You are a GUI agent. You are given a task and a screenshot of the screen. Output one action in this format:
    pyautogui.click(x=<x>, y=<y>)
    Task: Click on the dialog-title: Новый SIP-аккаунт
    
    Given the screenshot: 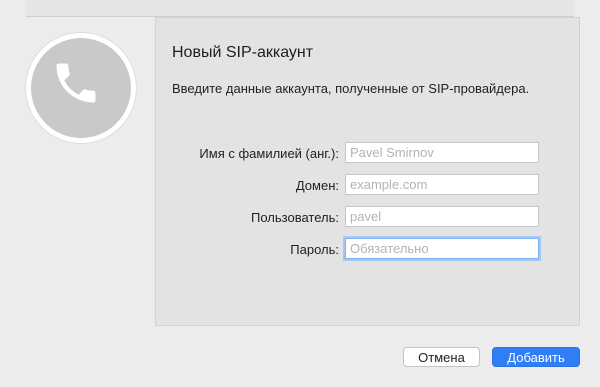 What is the action you would take?
    pyautogui.click(x=243, y=52)
    